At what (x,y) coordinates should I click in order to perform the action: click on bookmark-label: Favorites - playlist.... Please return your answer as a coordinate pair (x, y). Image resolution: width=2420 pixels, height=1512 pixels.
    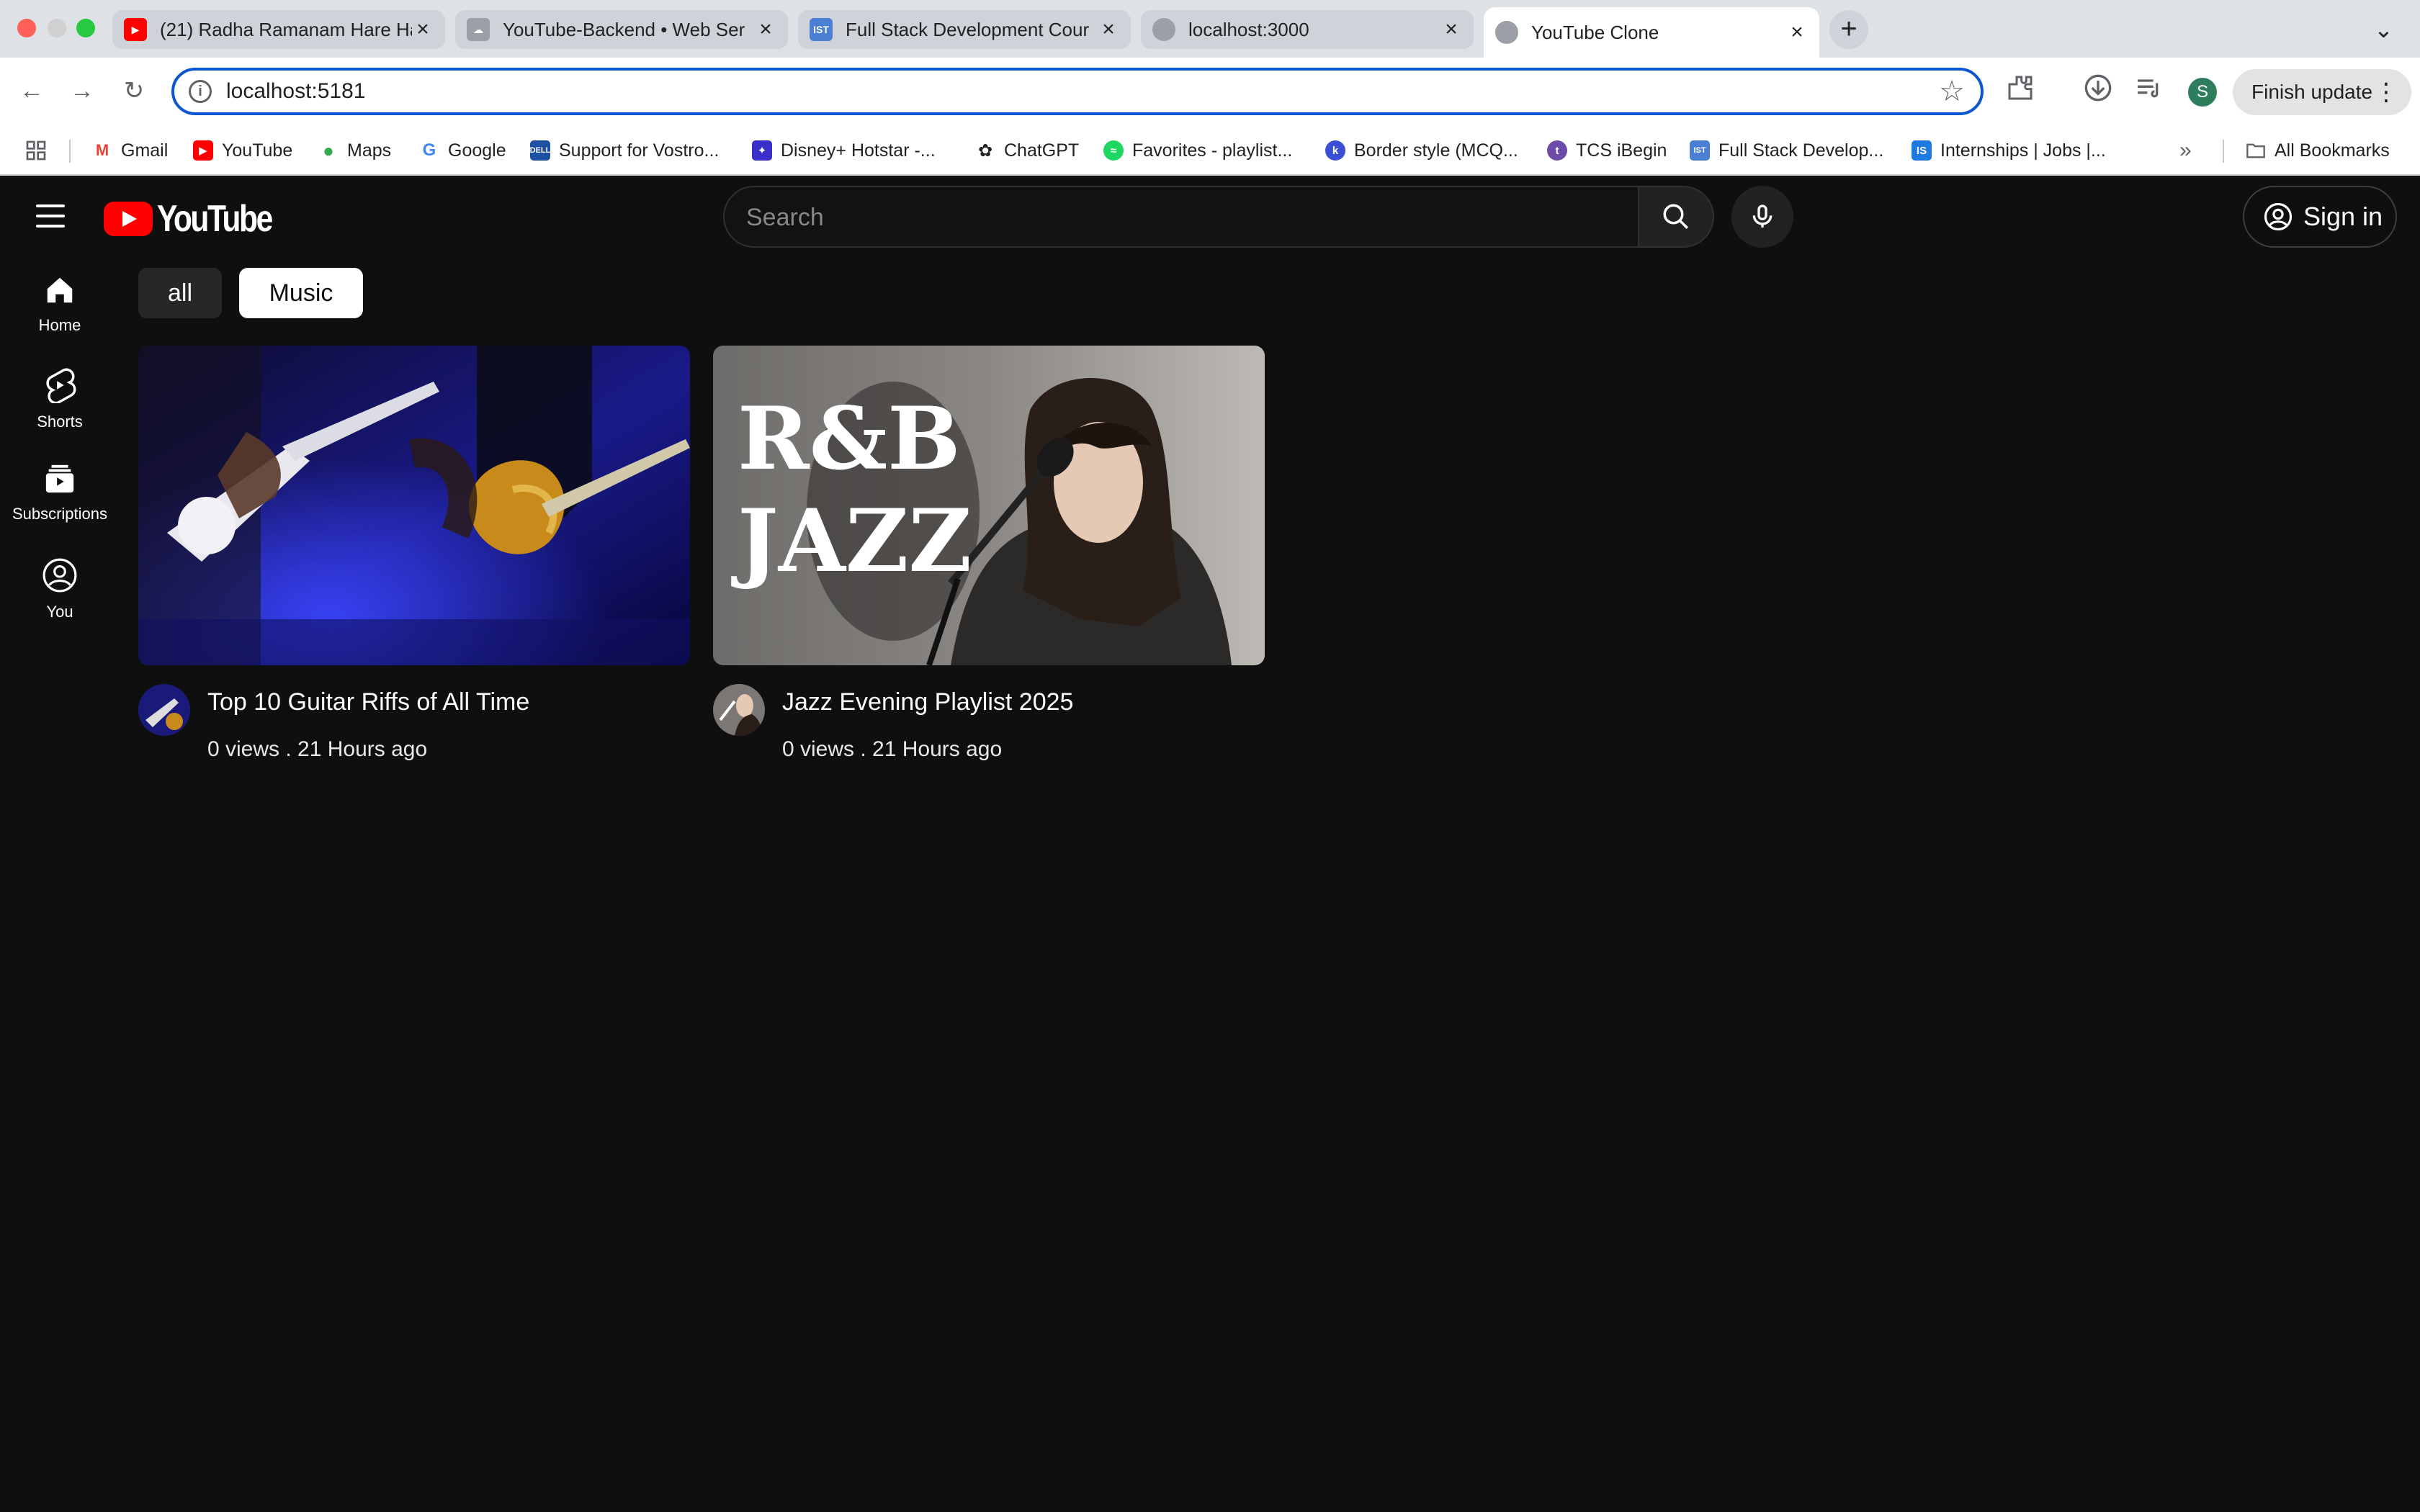
    Looking at the image, I should click on (1212, 150).